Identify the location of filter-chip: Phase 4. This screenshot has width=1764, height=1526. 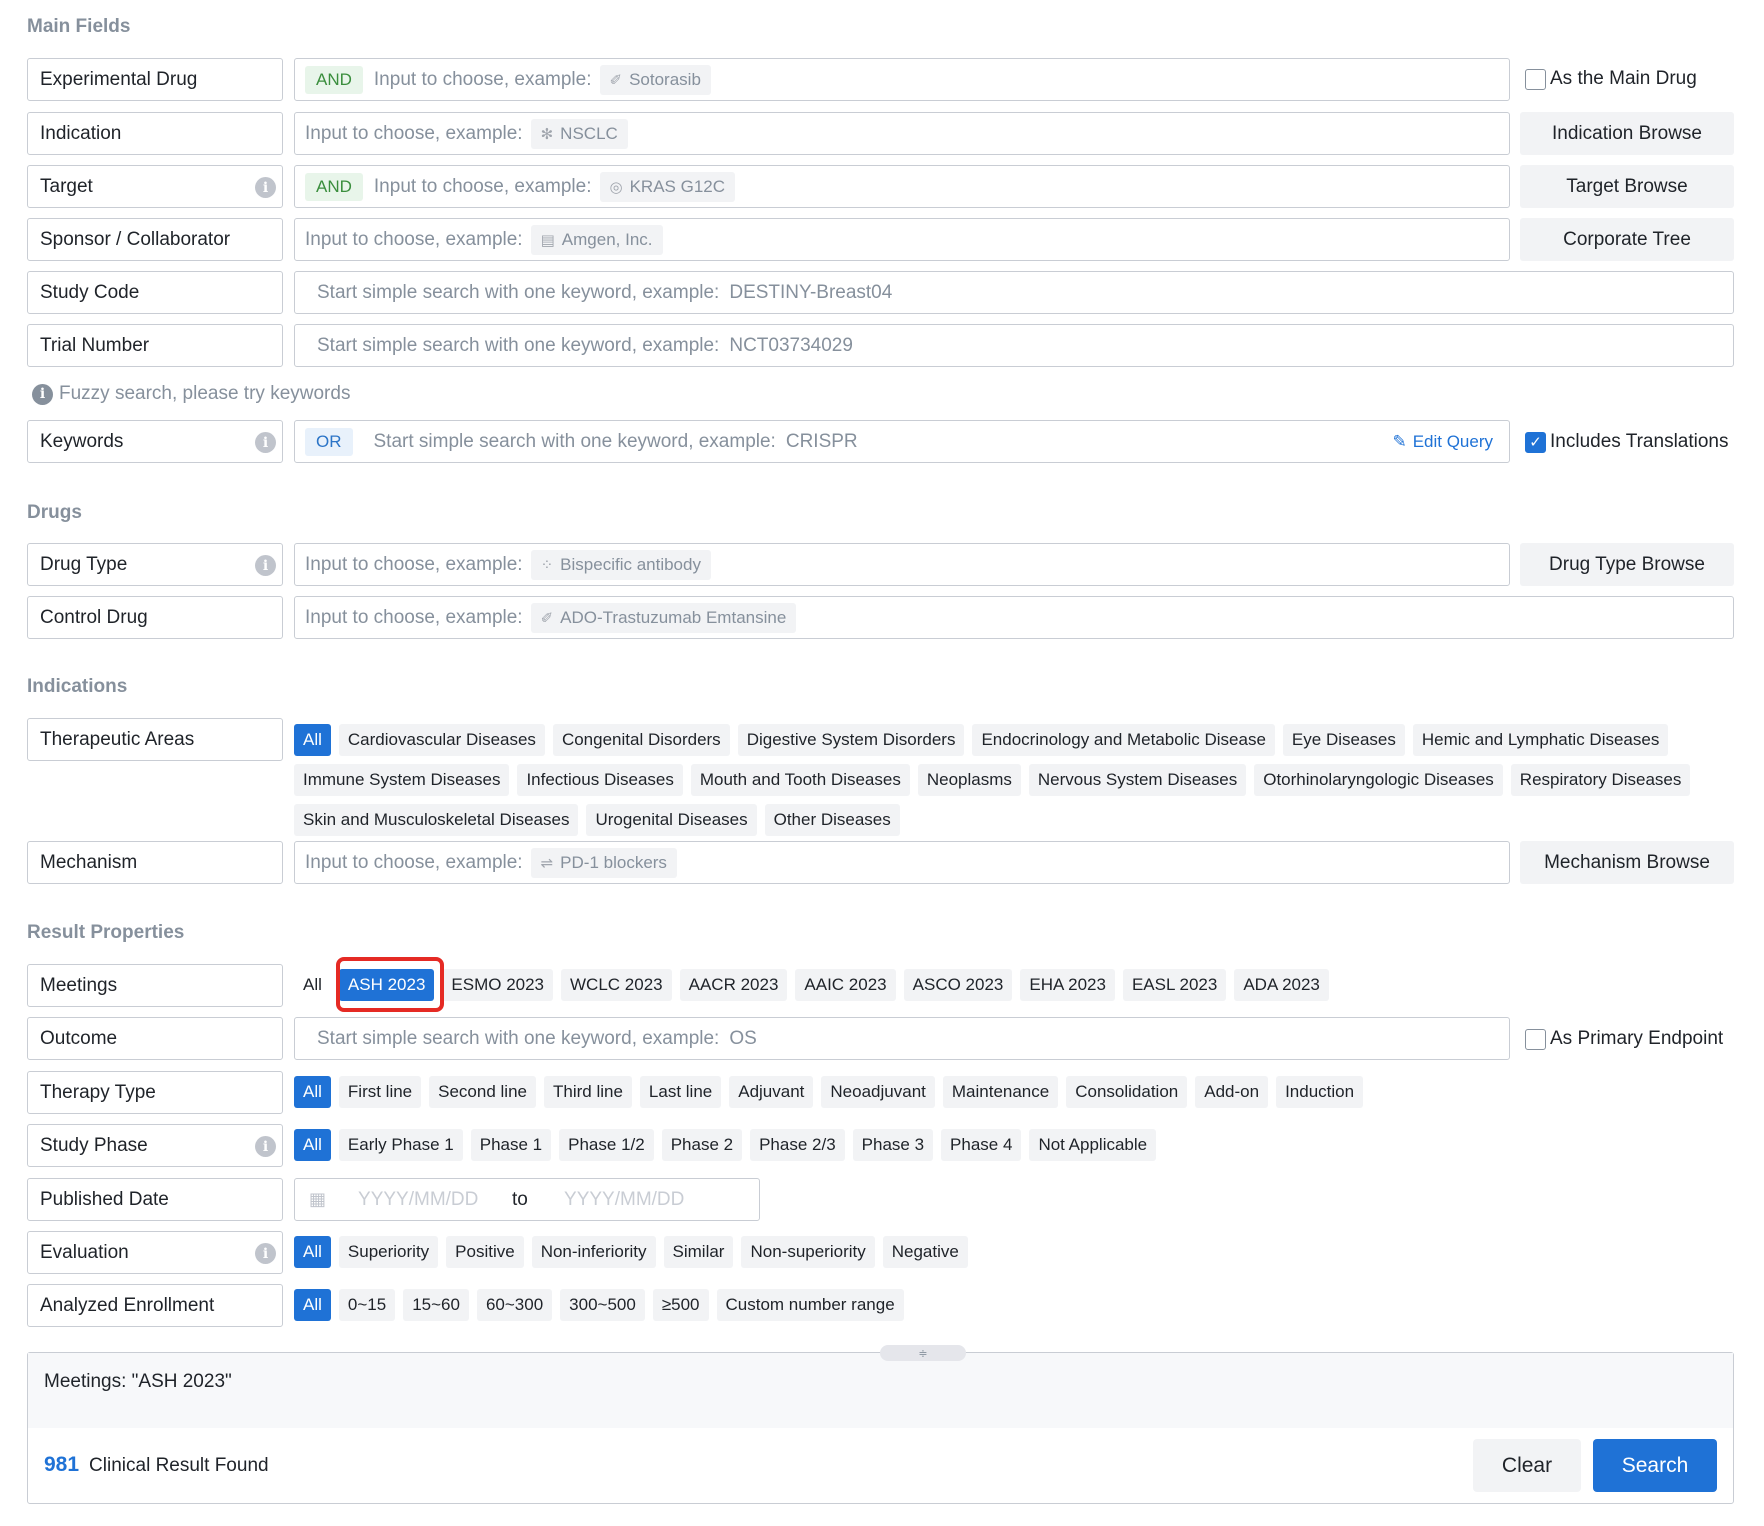
(981, 1145).